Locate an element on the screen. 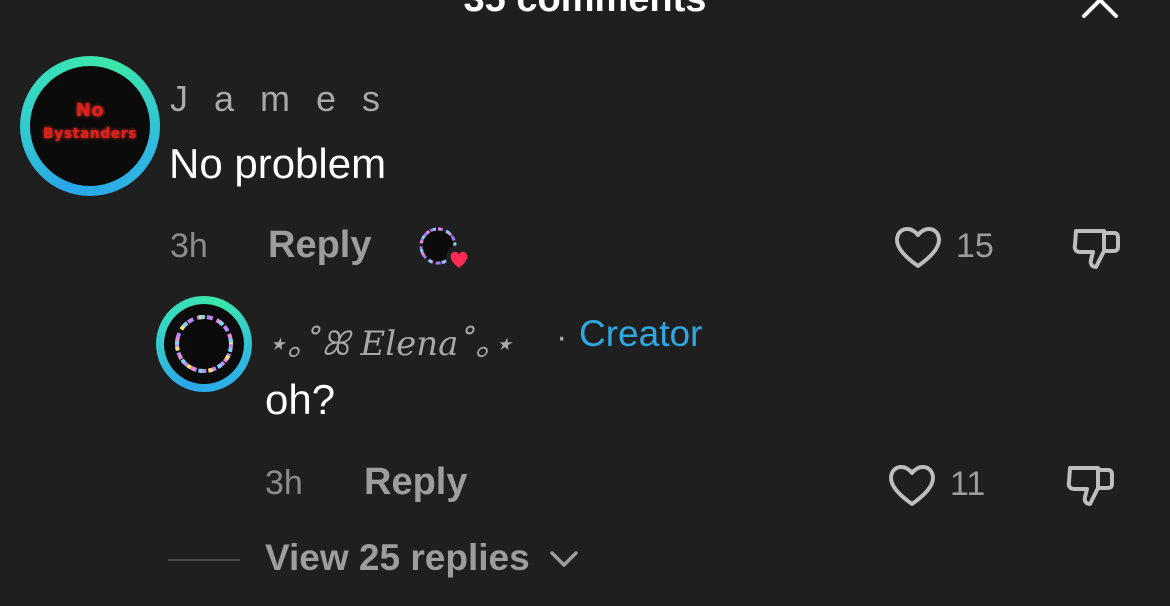 The height and width of the screenshot is (606, 1170). comment-text: No problem is located at coordinates (278, 163).